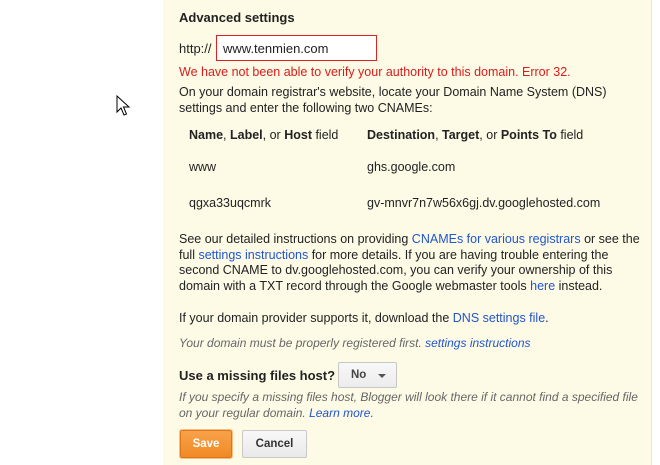 The width and height of the screenshot is (660, 465). What do you see at coordinates (203, 167) in the screenshot?
I see `table-row-1-name: www` at bounding box center [203, 167].